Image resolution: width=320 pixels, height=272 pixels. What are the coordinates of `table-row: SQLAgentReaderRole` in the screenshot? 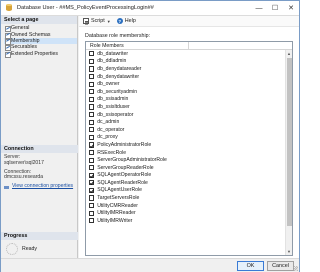 It's located at (186, 183).